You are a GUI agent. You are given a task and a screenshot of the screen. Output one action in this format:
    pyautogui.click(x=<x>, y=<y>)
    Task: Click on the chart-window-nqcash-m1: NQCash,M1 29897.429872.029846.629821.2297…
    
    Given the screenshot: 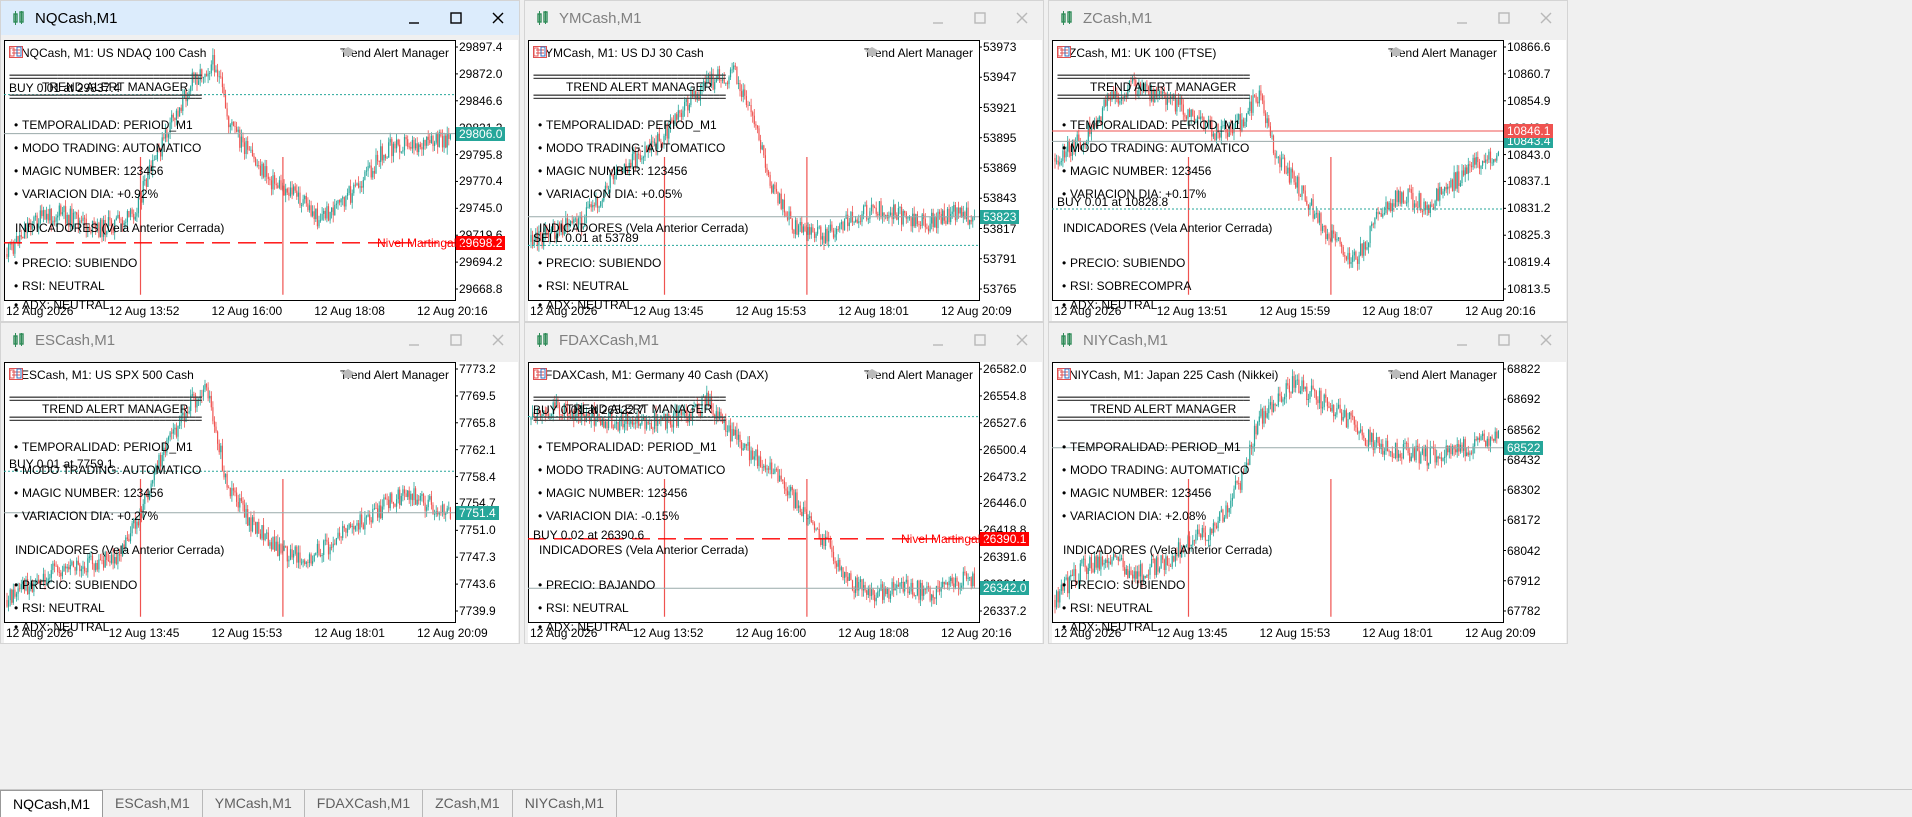 What is the action you would take?
    pyautogui.click(x=260, y=161)
    